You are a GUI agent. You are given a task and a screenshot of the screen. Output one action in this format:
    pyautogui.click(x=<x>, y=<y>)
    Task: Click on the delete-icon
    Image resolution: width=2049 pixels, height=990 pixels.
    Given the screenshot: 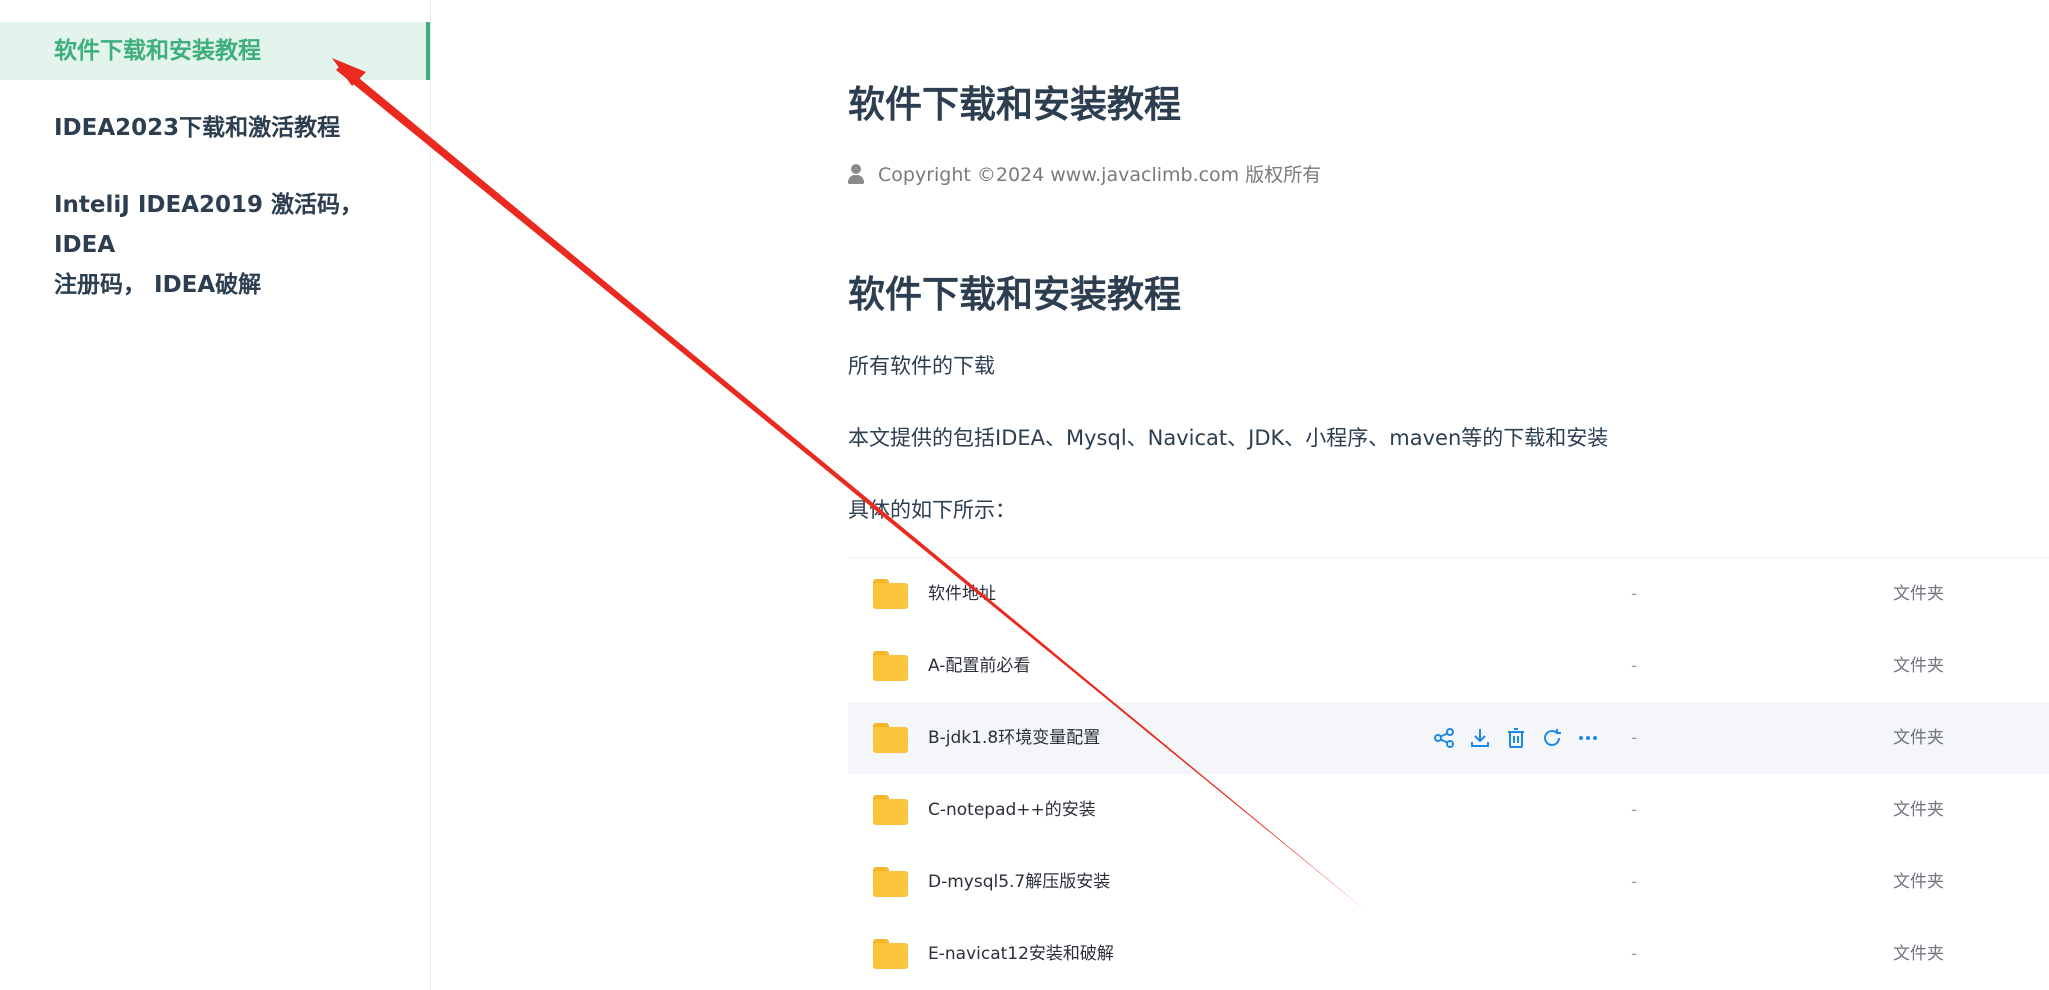 What is the action you would take?
    pyautogui.click(x=1516, y=738)
    